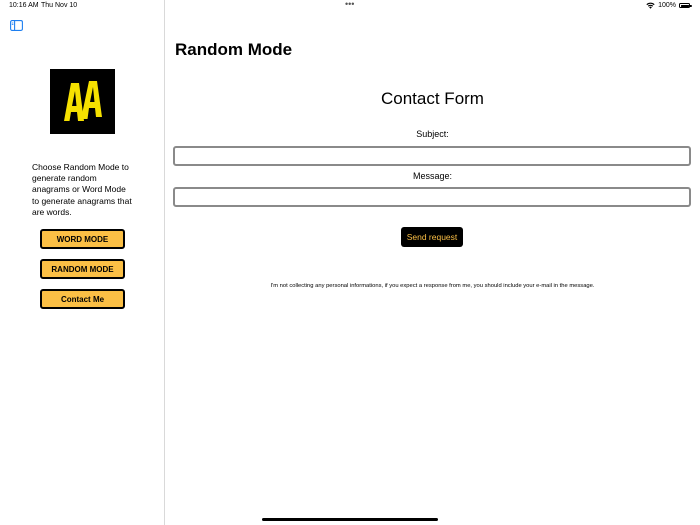 Image resolution: width=700 pixels, height=525 pixels. Describe the element at coordinates (432, 237) in the screenshot. I see `send-request-button: Send request` at that location.